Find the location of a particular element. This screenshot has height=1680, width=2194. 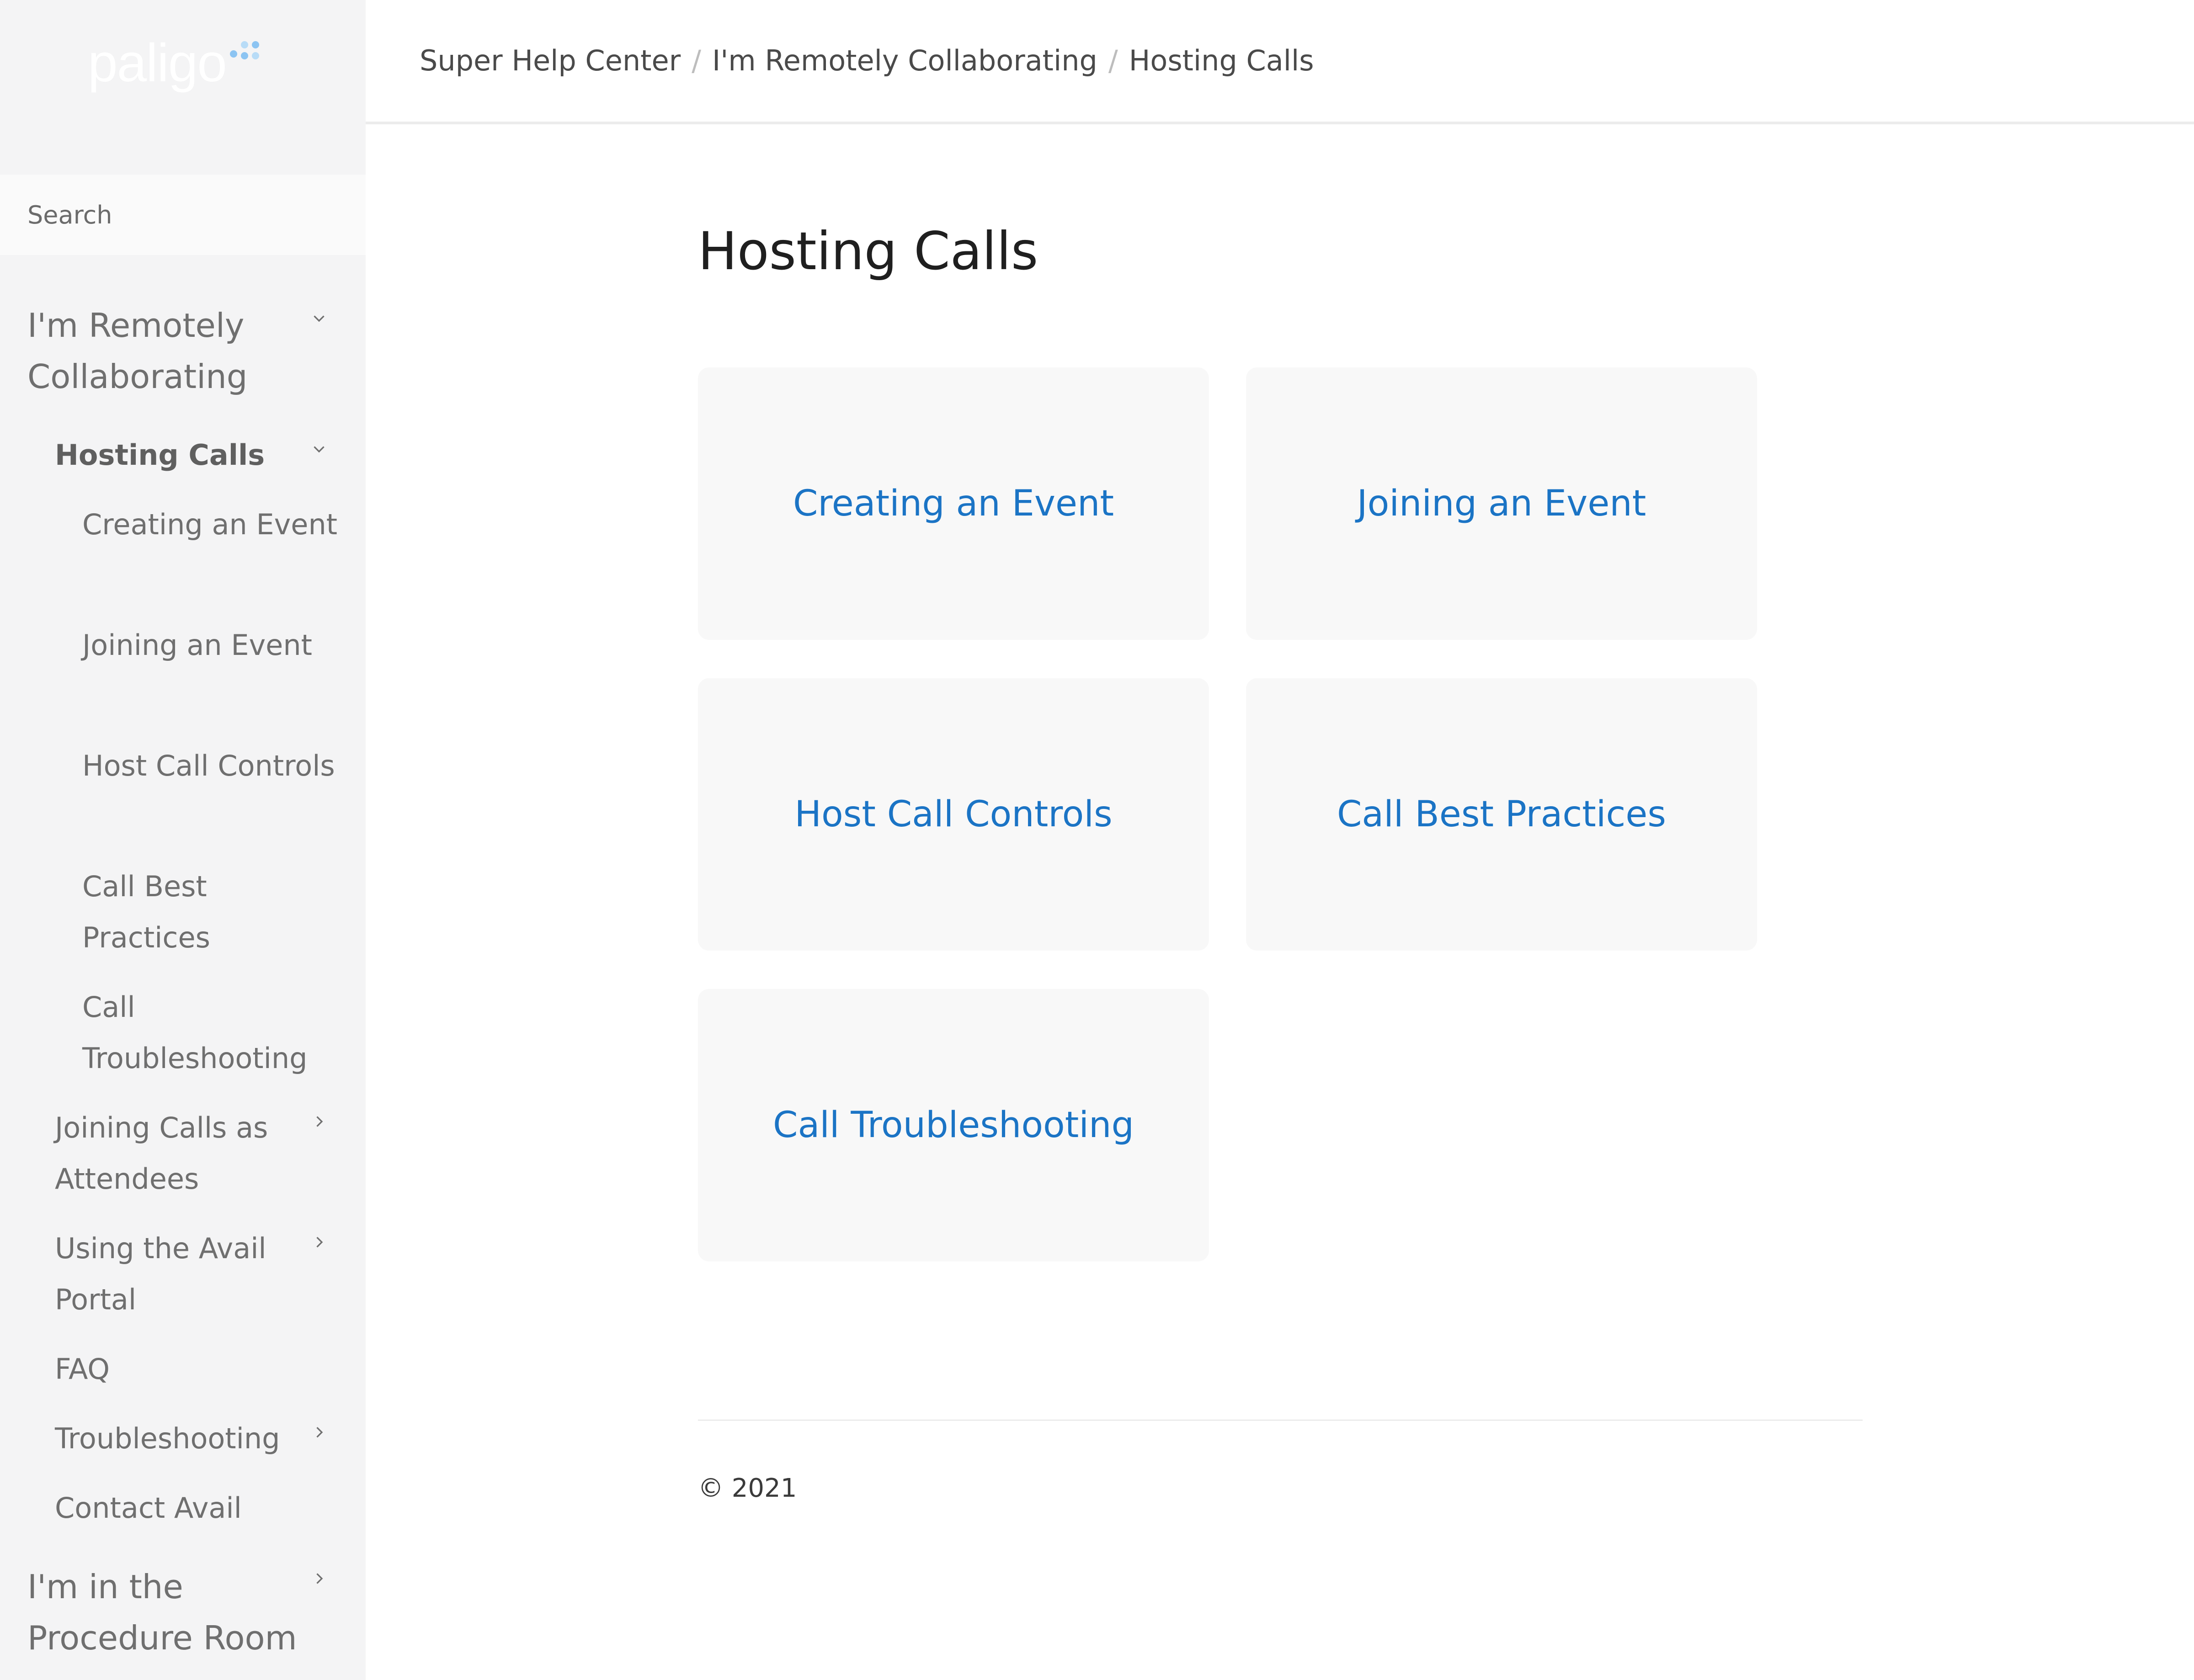

card-creating-event: Creating an Event is located at coordinates (954, 504).